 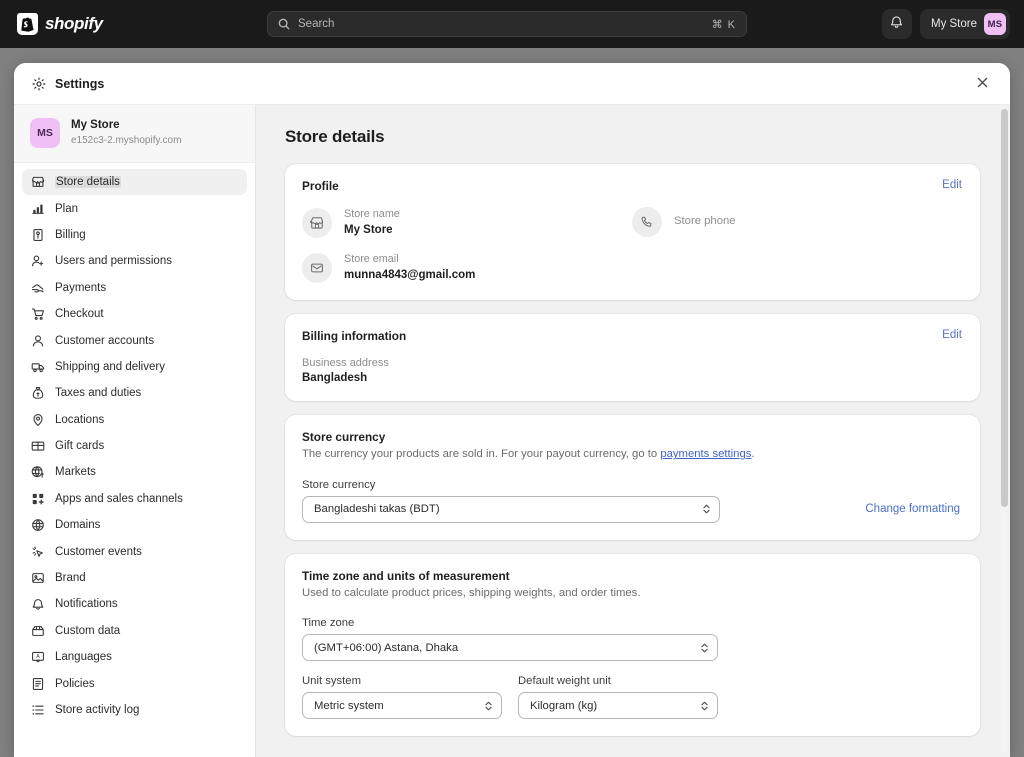 What do you see at coordinates (952, 185) in the screenshot?
I see `profile-edit-link: Edit` at bounding box center [952, 185].